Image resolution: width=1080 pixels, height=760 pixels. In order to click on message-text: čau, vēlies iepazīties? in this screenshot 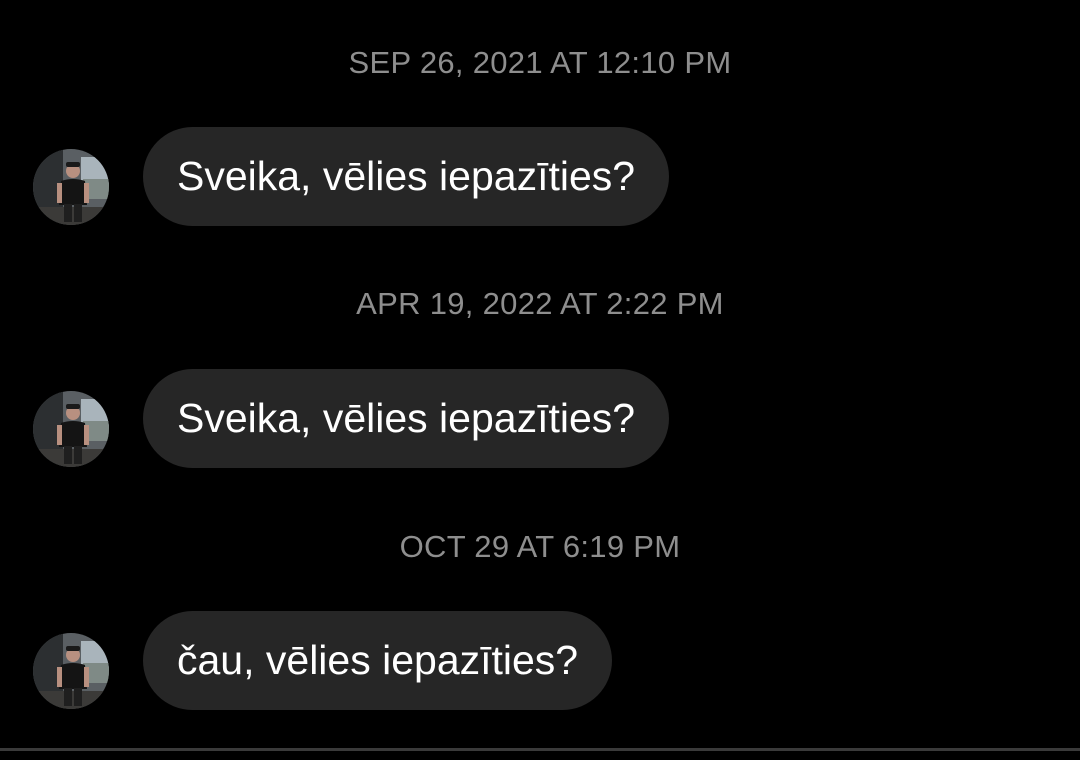, I will do `click(378, 660)`.